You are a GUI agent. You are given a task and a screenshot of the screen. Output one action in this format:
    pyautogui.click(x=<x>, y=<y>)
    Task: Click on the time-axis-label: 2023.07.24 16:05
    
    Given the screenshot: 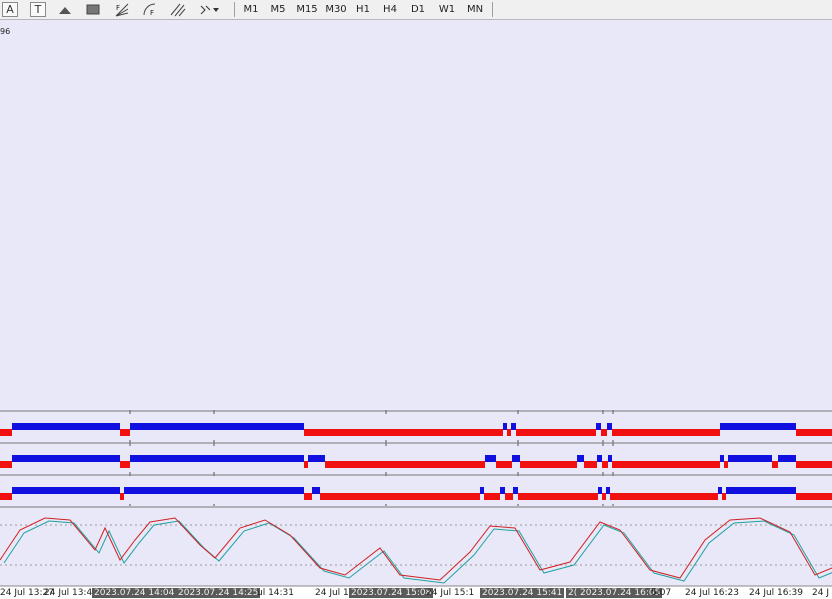 What is the action you would take?
    pyautogui.click(x=620, y=593)
    